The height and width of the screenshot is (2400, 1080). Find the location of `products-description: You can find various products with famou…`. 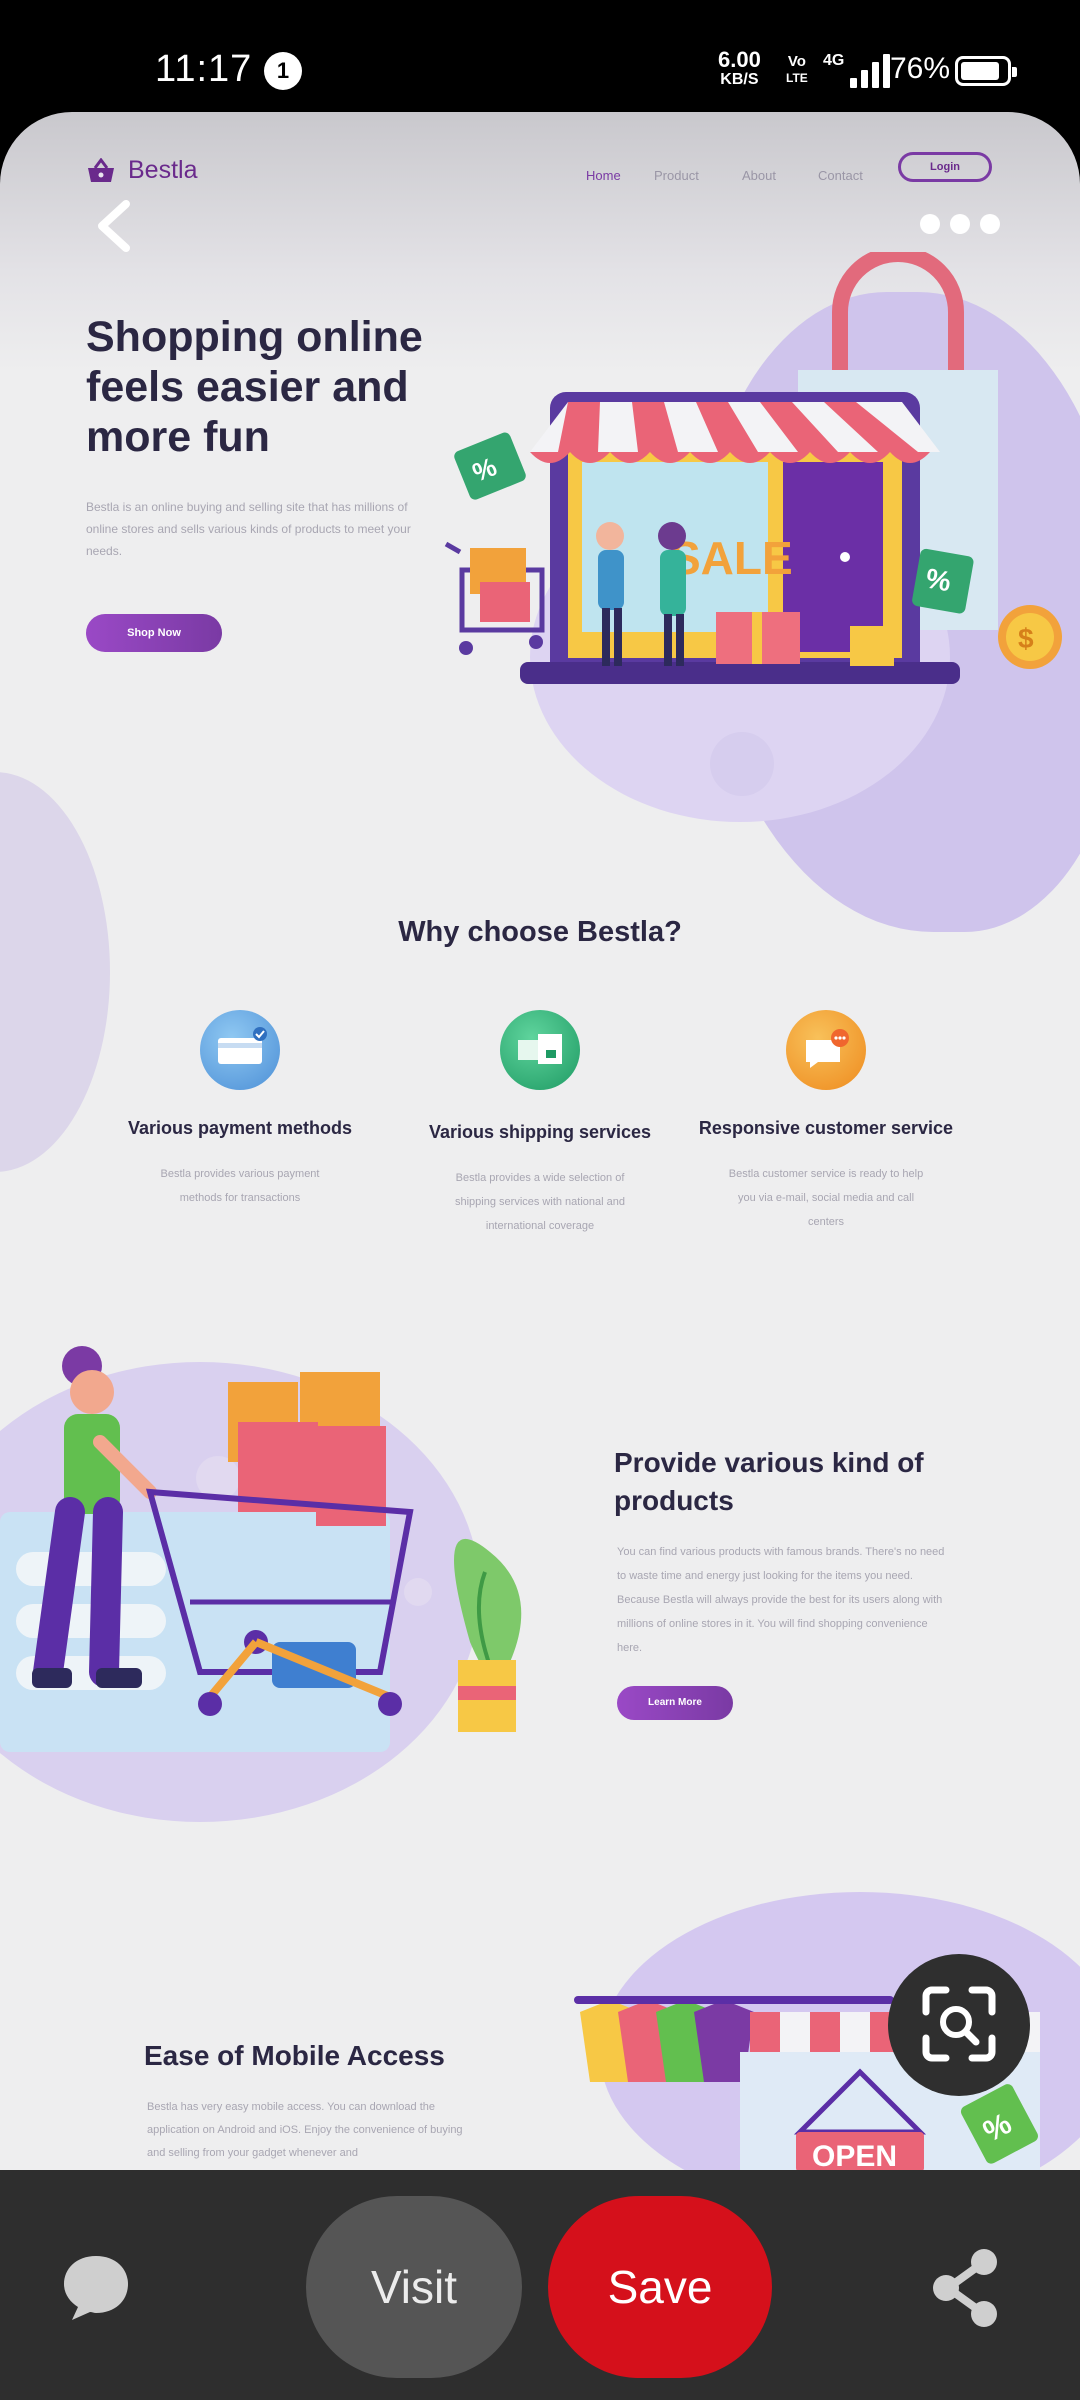

products-description: You can find various products with famou… is located at coordinates (781, 1600).